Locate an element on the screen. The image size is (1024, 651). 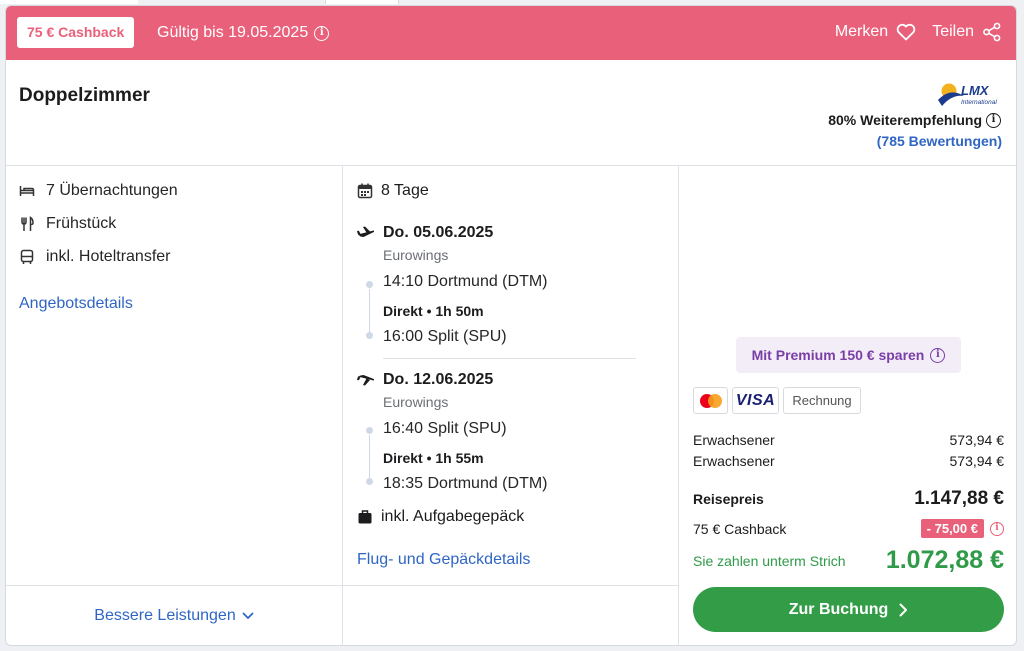
visa-text: VISA is located at coordinates (755, 400).